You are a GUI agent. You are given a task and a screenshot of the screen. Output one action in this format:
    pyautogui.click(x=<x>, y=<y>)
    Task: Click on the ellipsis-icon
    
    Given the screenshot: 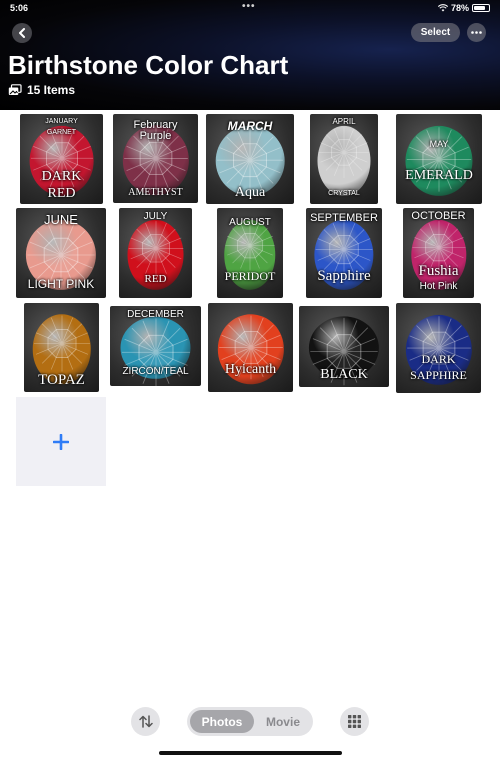 What is the action you would take?
    pyautogui.click(x=476, y=32)
    